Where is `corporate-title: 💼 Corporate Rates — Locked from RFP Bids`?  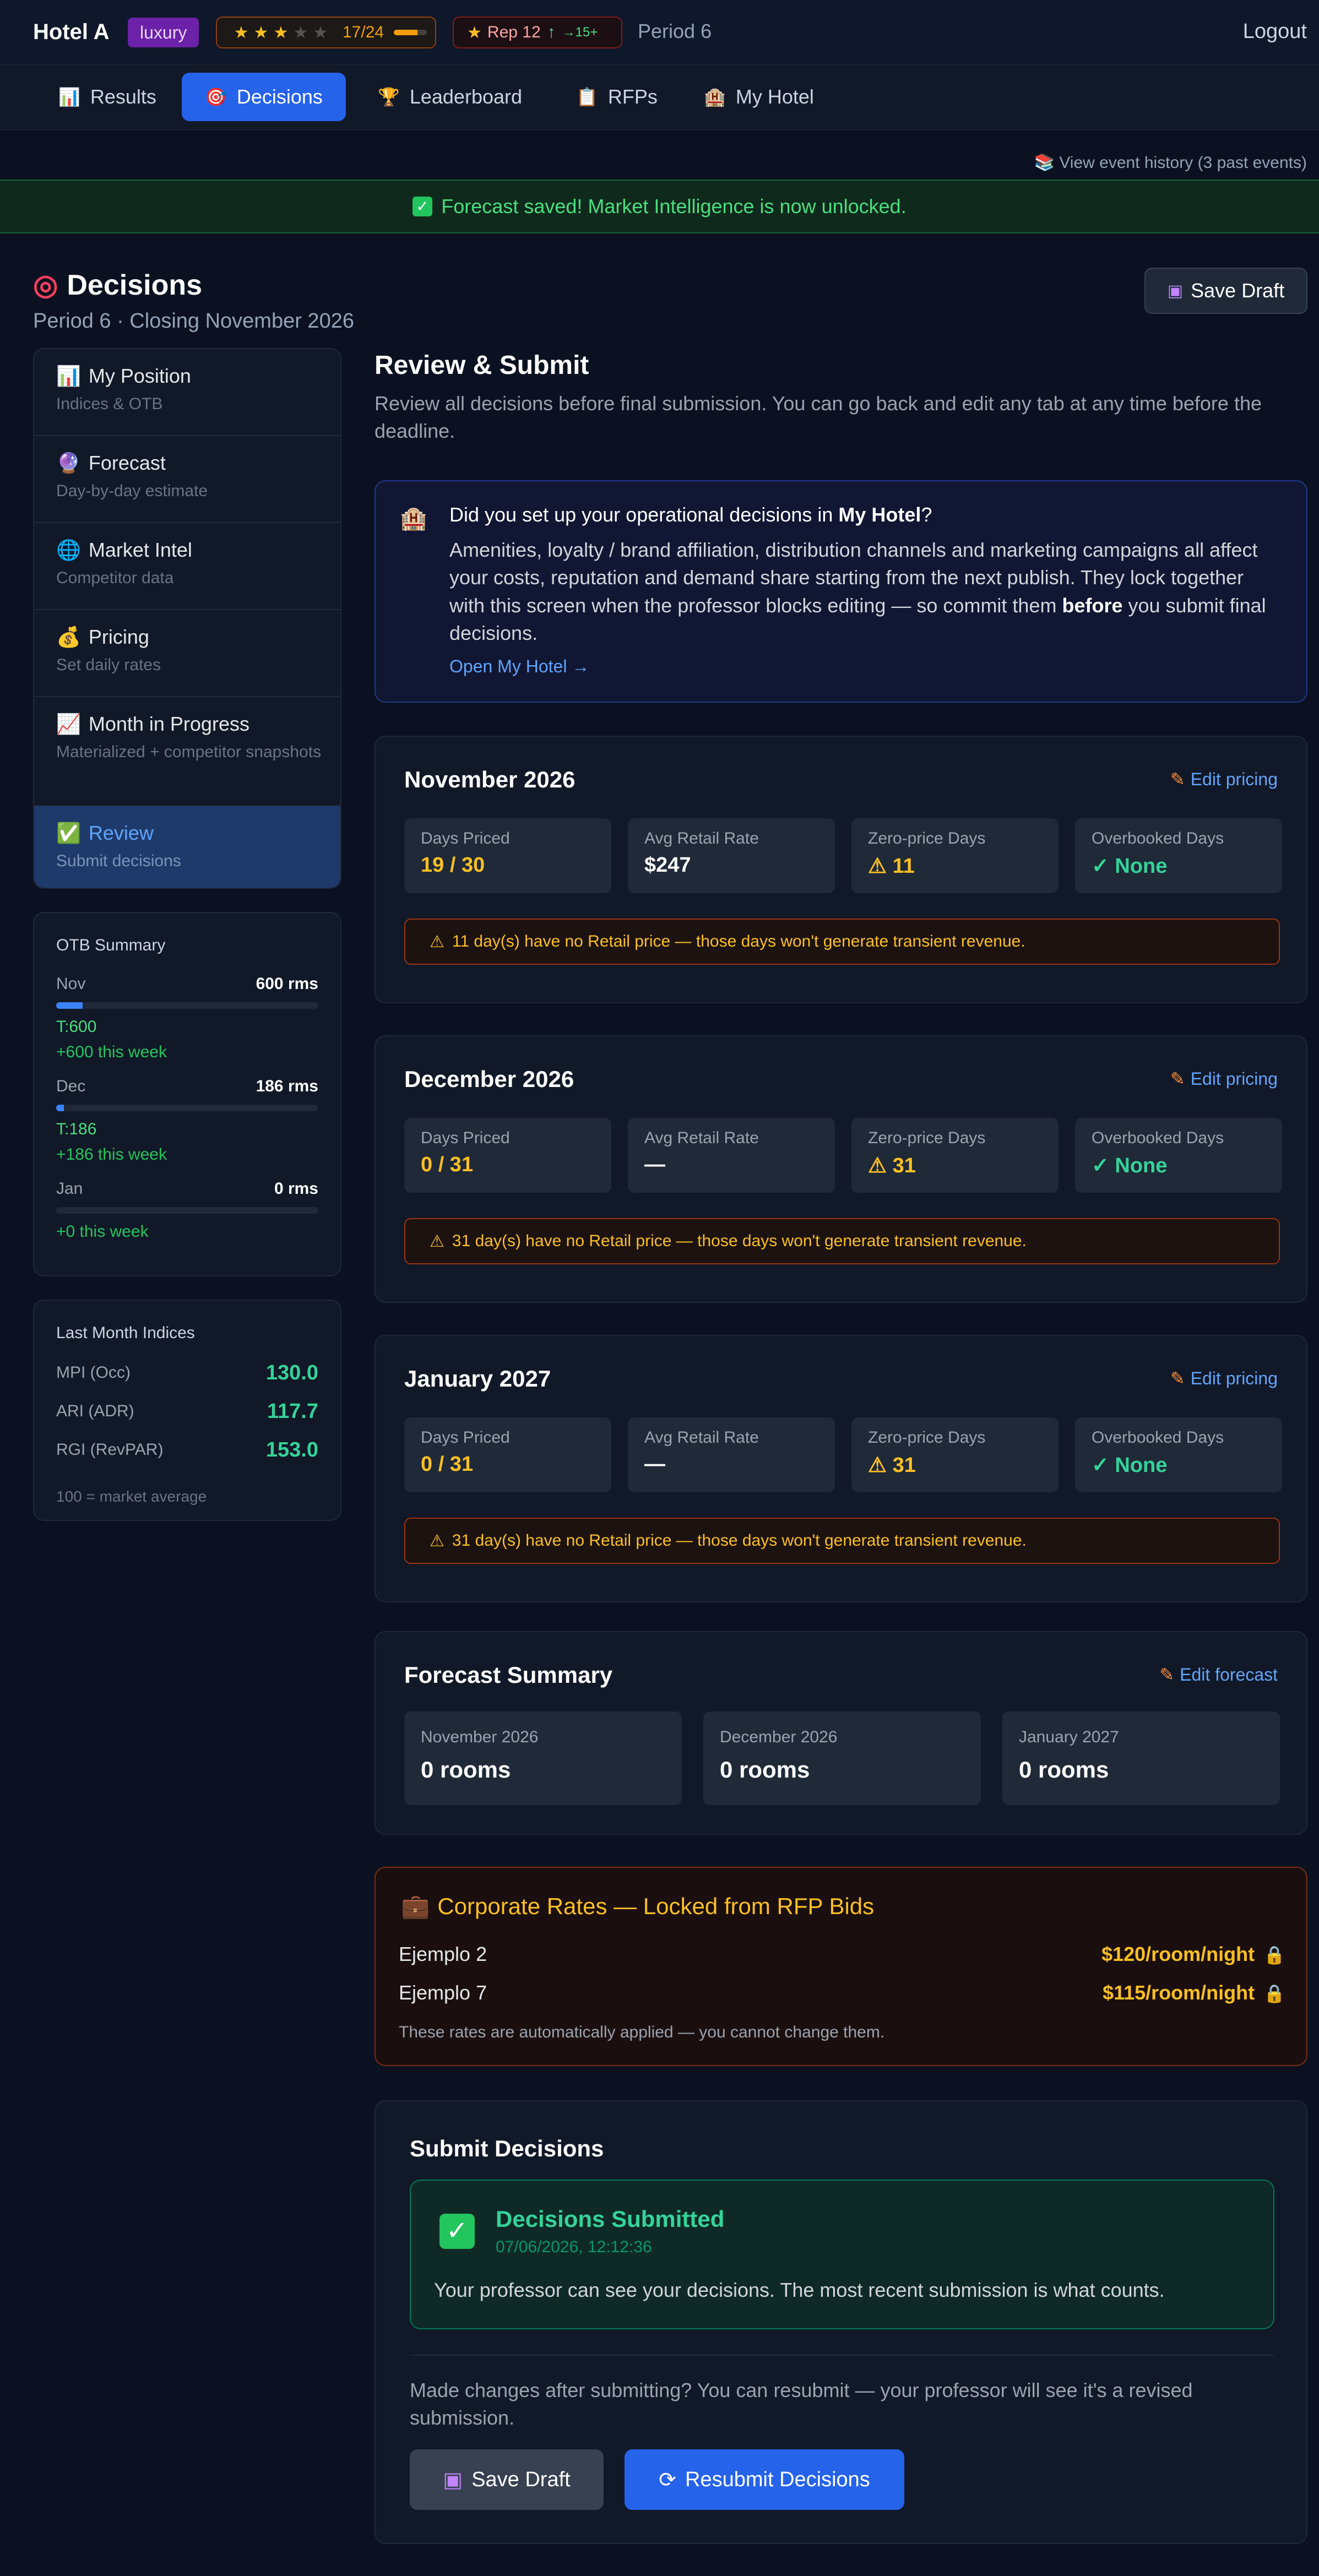 corporate-title: 💼 Corporate Rates — Locked from RFP Bids is located at coordinates (638, 1906).